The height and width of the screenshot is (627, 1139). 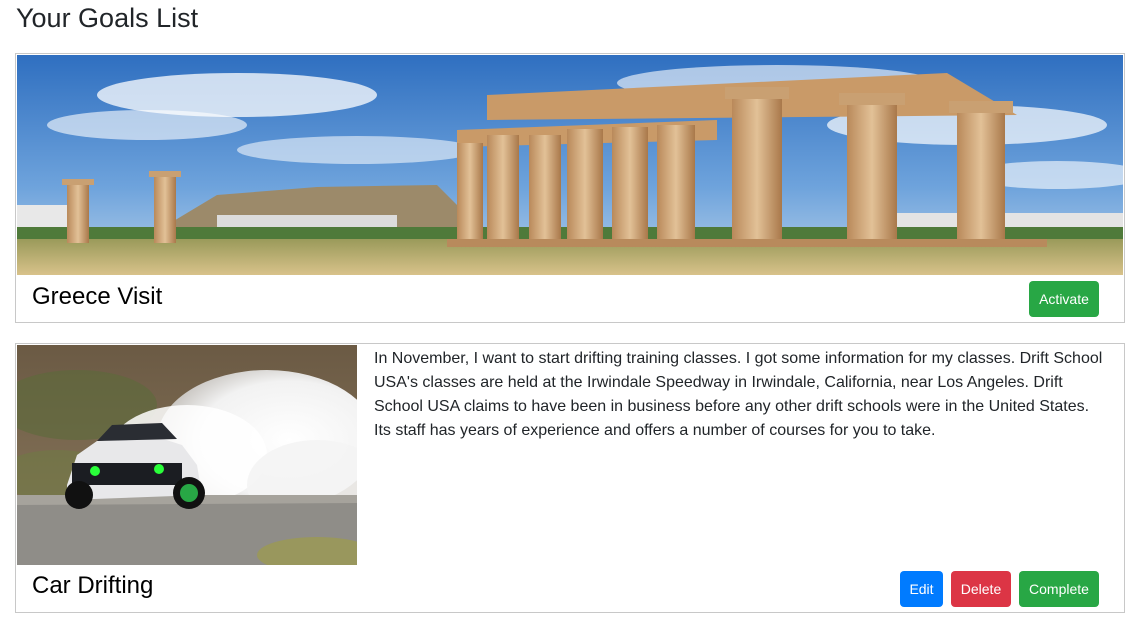 I want to click on goal-title: Car Drifting, so click(x=93, y=585).